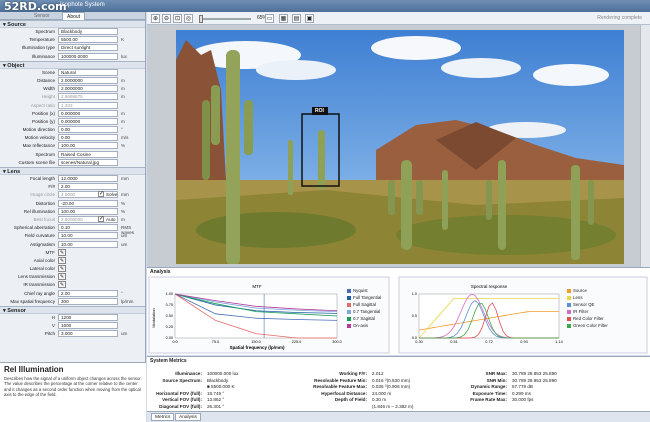  Describe the element at coordinates (296, 18) in the screenshot. I see `export-icon: ▤` at that location.